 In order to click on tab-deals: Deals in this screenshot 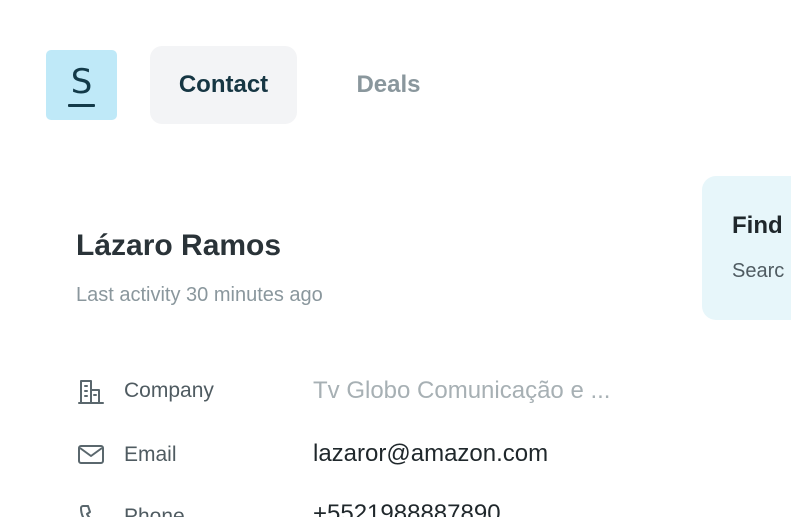, I will do `click(388, 85)`.